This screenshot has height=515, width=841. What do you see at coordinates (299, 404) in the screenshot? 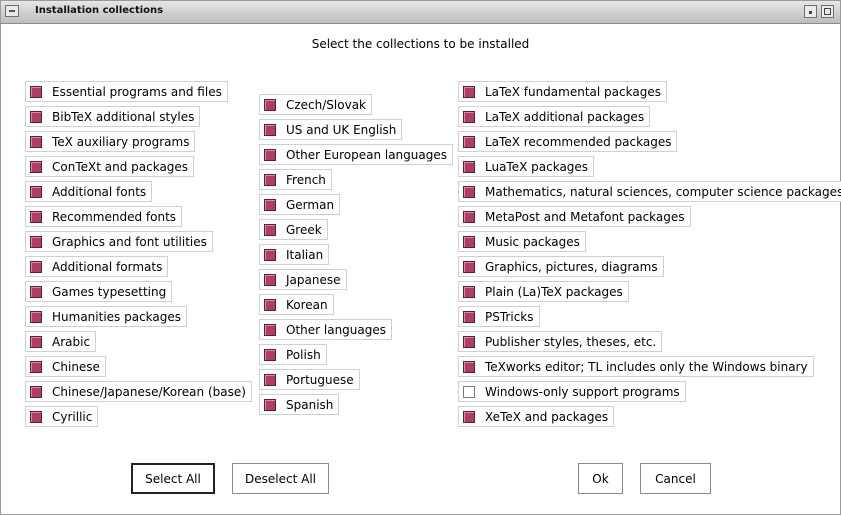
I see `collection-checkbox-item: Spanish` at bounding box center [299, 404].